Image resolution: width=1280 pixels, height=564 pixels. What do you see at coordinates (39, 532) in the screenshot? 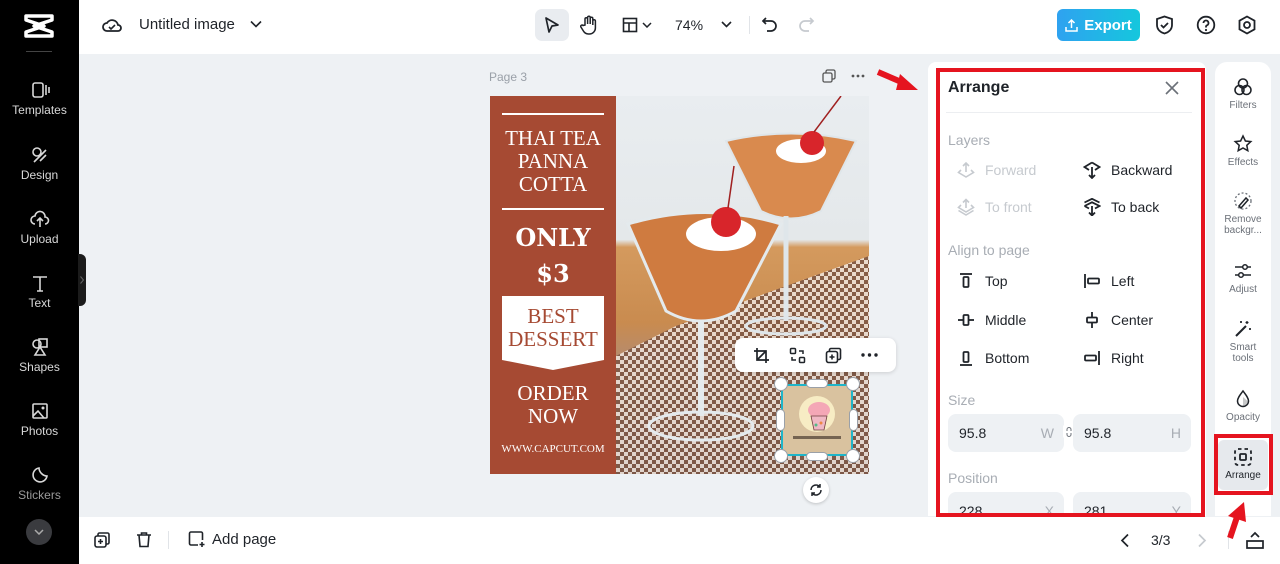
I see `more-tools-button` at bounding box center [39, 532].